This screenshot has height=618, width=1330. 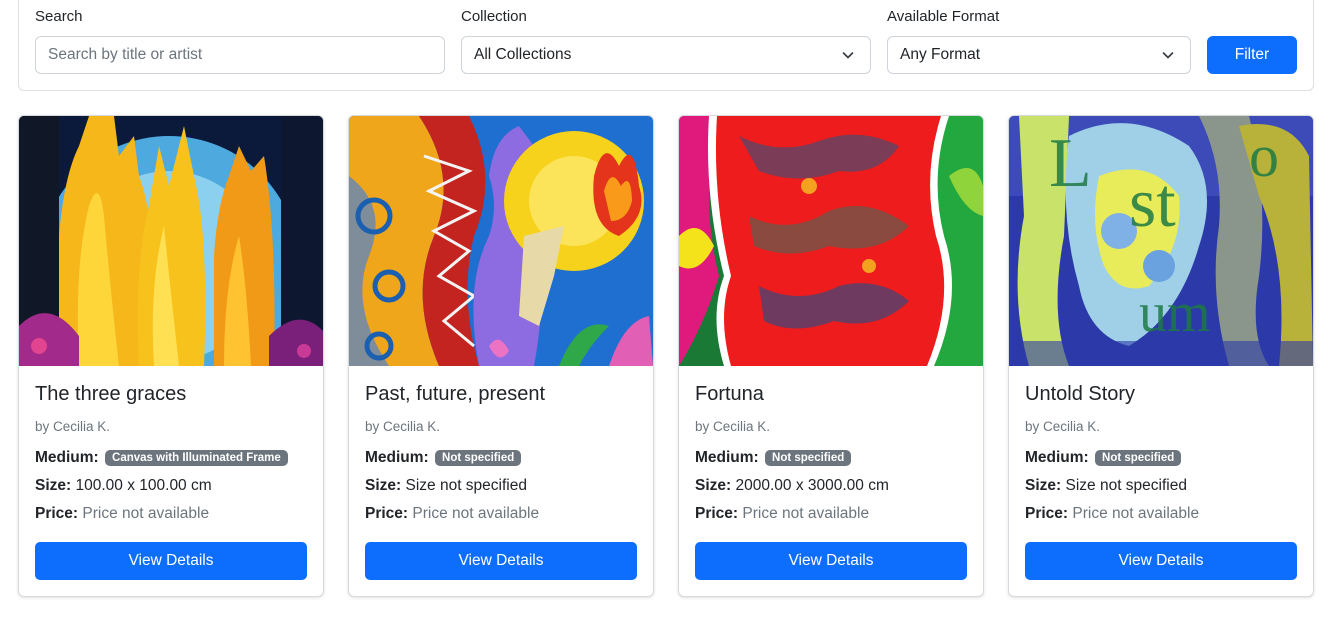 What do you see at coordinates (143, 485) in the screenshot?
I see `size-value: 100.00 x 100.00 cm` at bounding box center [143, 485].